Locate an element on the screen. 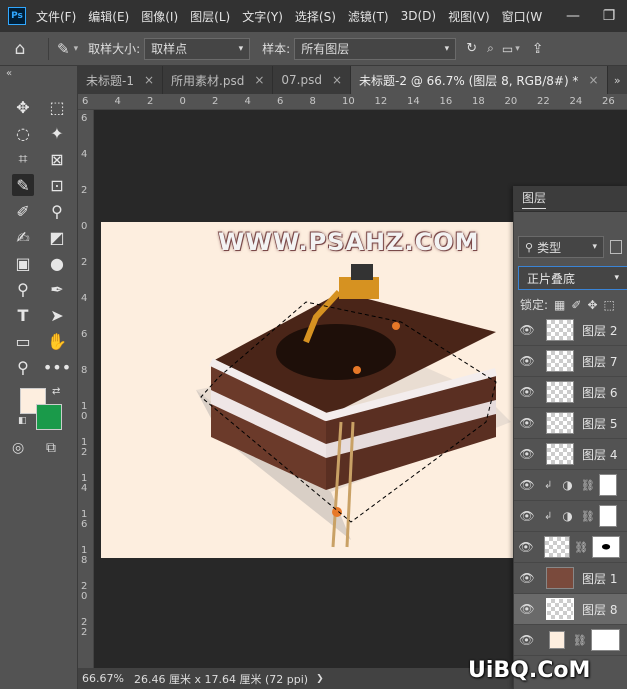  menu-edit: 编辑(E) is located at coordinates (108, 16).